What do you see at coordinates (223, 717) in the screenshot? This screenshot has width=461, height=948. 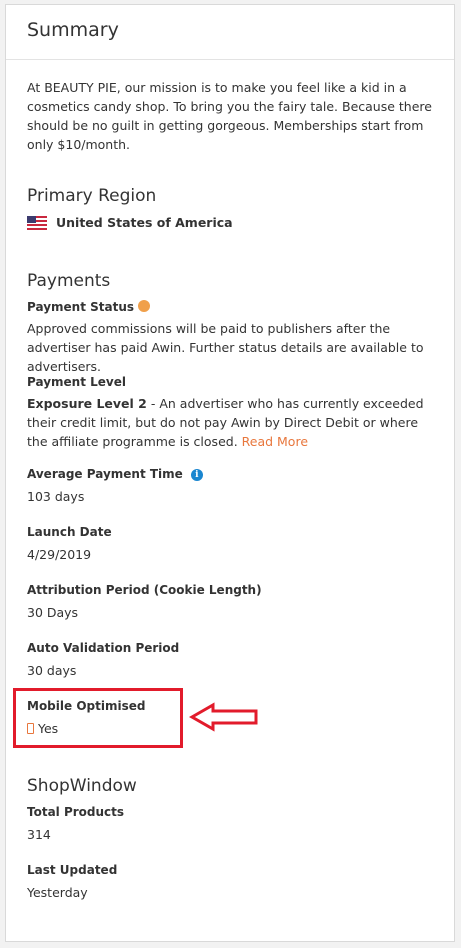 I see `annotation-arrow-icon` at bounding box center [223, 717].